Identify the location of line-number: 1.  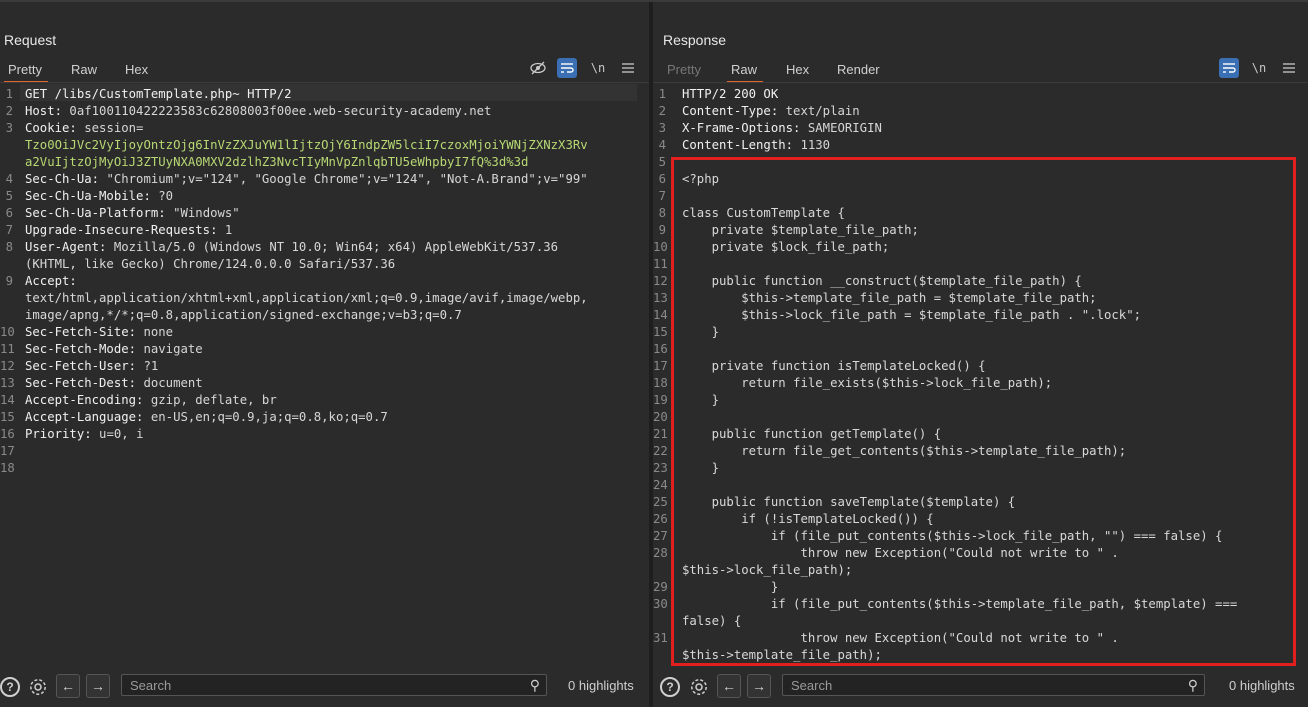
(9, 94).